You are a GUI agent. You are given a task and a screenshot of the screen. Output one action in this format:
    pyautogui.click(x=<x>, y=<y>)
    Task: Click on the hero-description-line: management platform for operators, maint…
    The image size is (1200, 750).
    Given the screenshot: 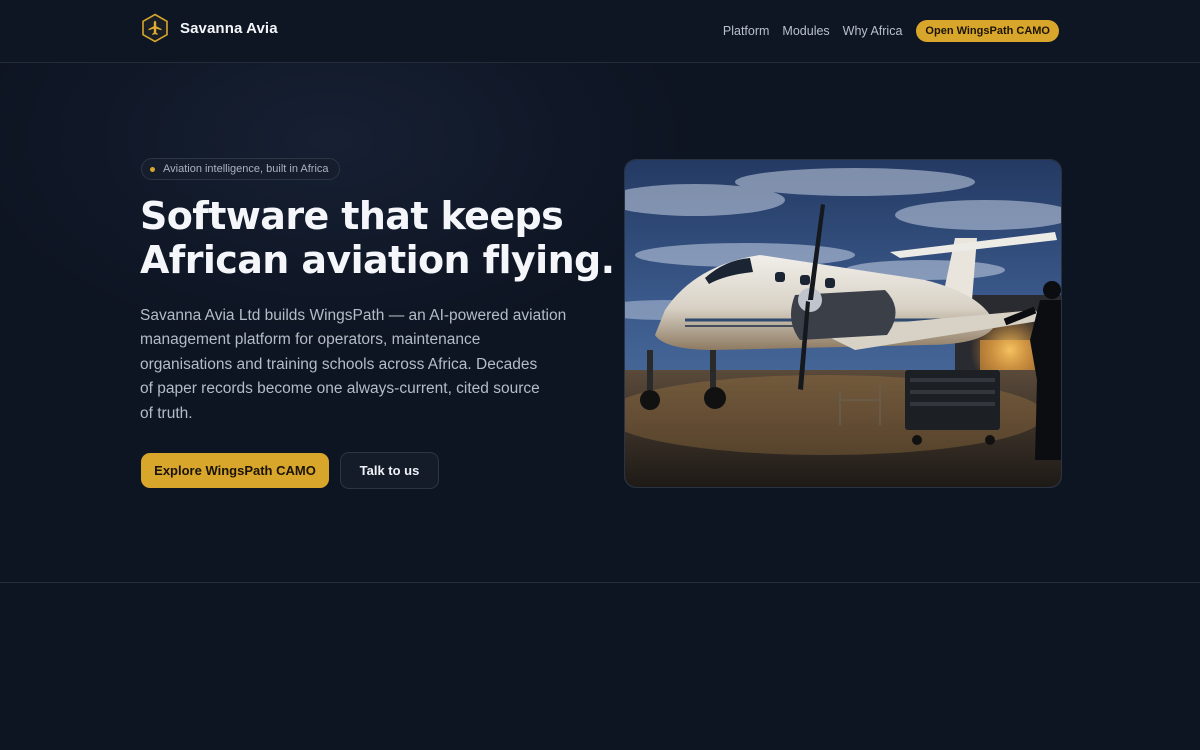 What is the action you would take?
    pyautogui.click(x=310, y=340)
    